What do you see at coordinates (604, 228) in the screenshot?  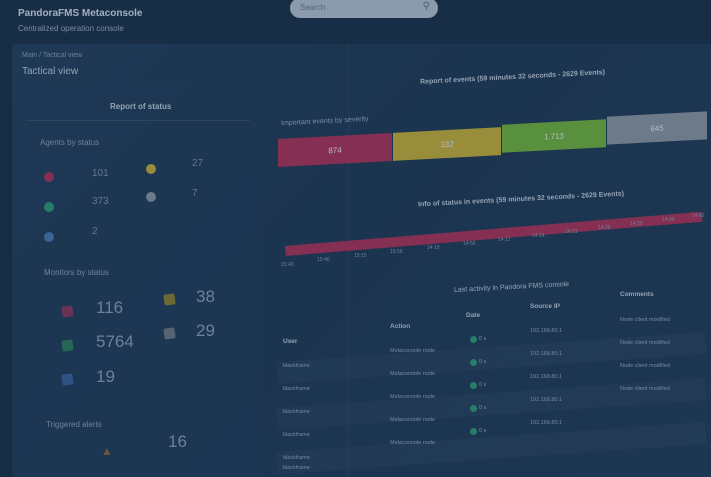 I see `tick-label: 14:26` at bounding box center [604, 228].